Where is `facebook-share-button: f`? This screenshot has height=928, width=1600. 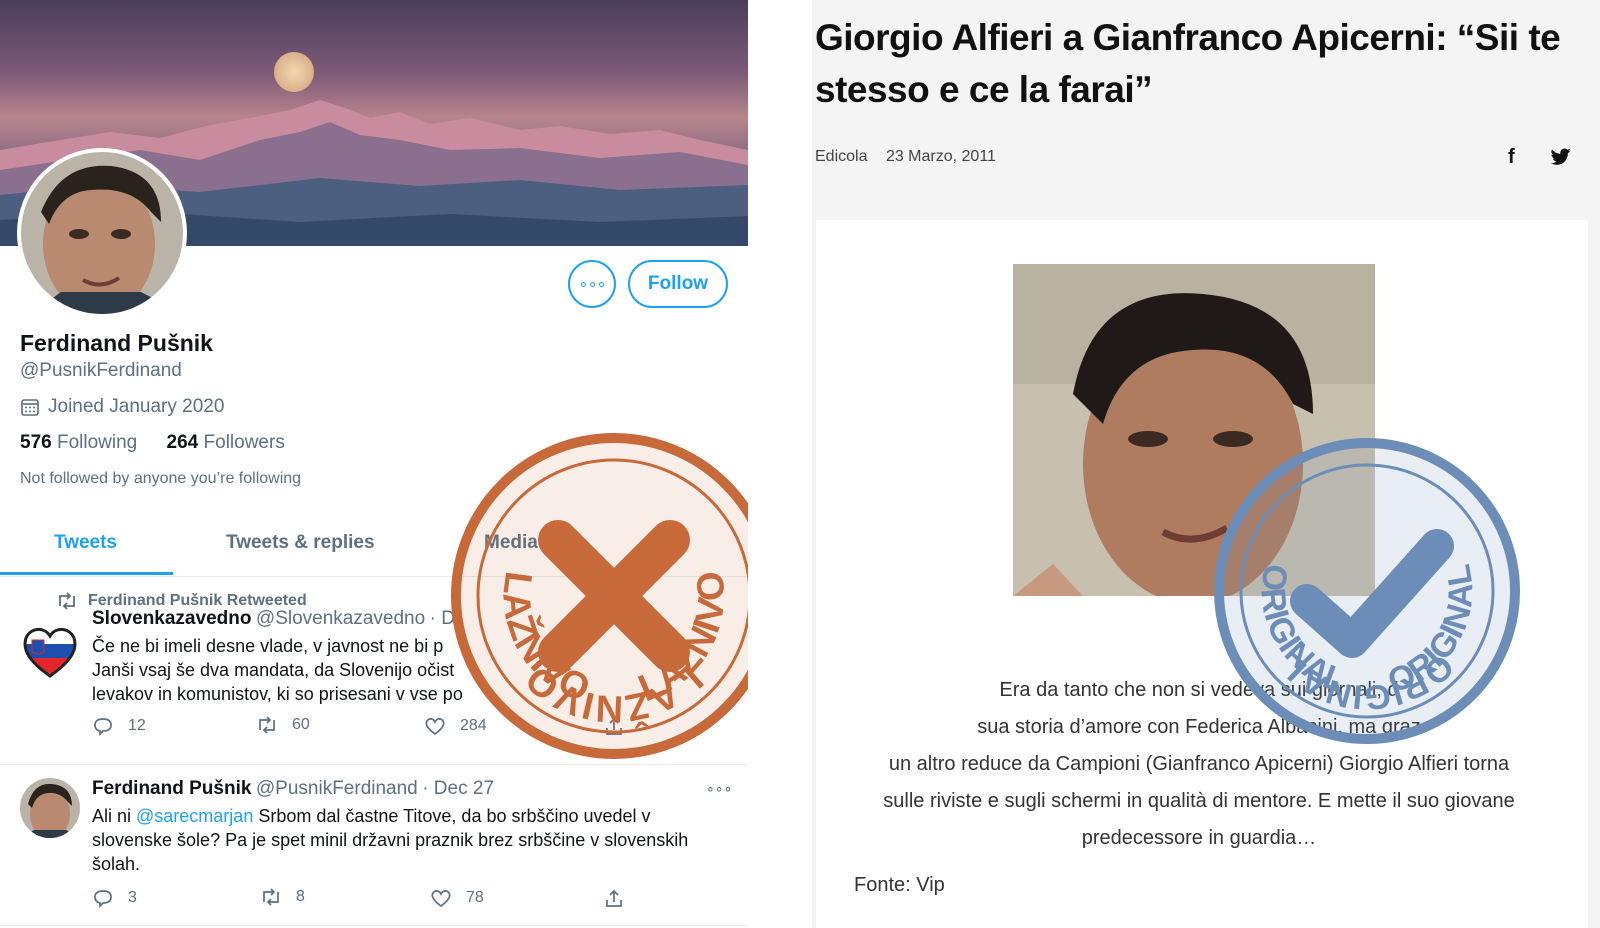
facebook-share-button: f is located at coordinates (1511, 157).